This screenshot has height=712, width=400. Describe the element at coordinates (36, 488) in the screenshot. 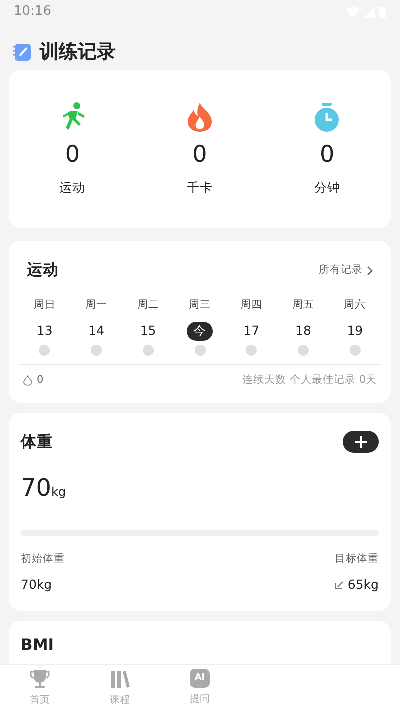

I see `weight-value: 70` at that location.